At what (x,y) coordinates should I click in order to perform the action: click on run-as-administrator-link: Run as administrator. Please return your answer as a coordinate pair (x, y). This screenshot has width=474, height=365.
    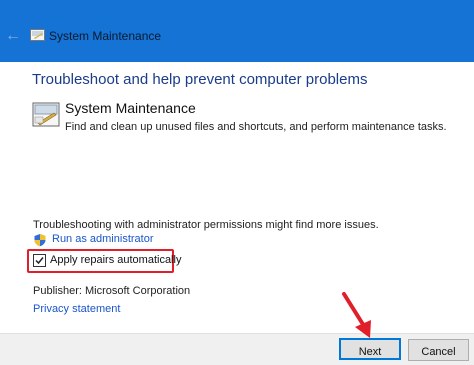
    Looking at the image, I should click on (103, 239).